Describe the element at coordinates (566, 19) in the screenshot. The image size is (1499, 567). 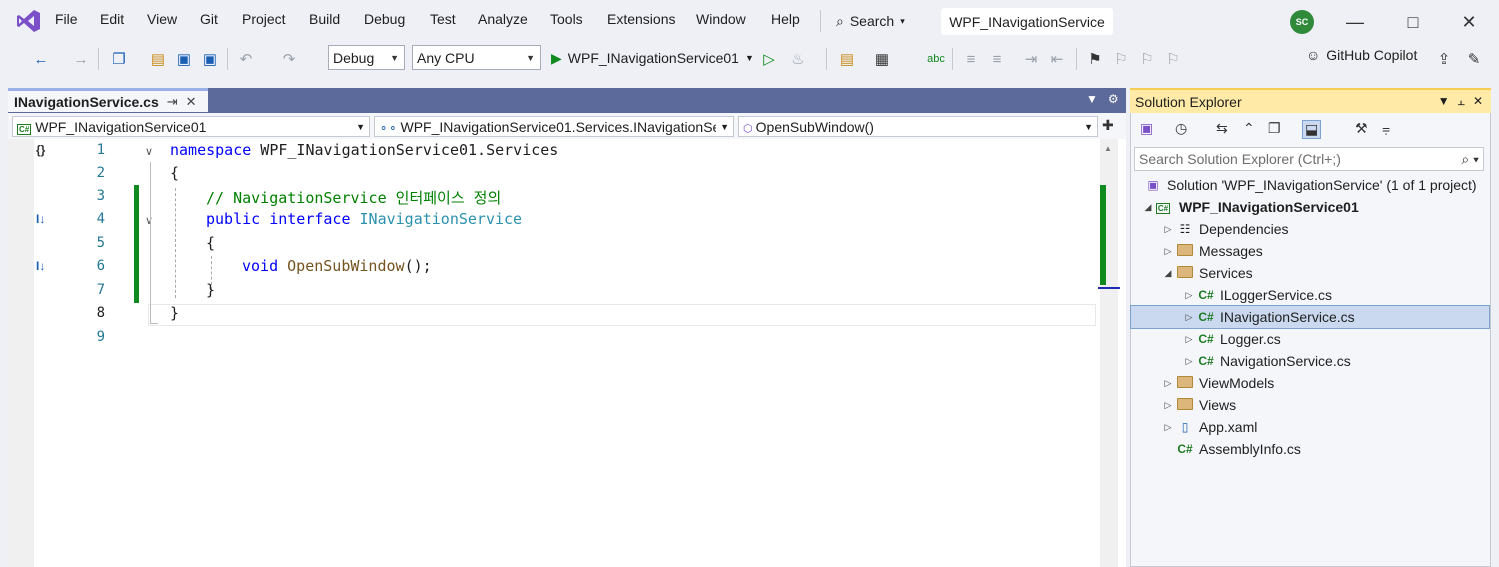
I see `menu-tools: Tools` at that location.